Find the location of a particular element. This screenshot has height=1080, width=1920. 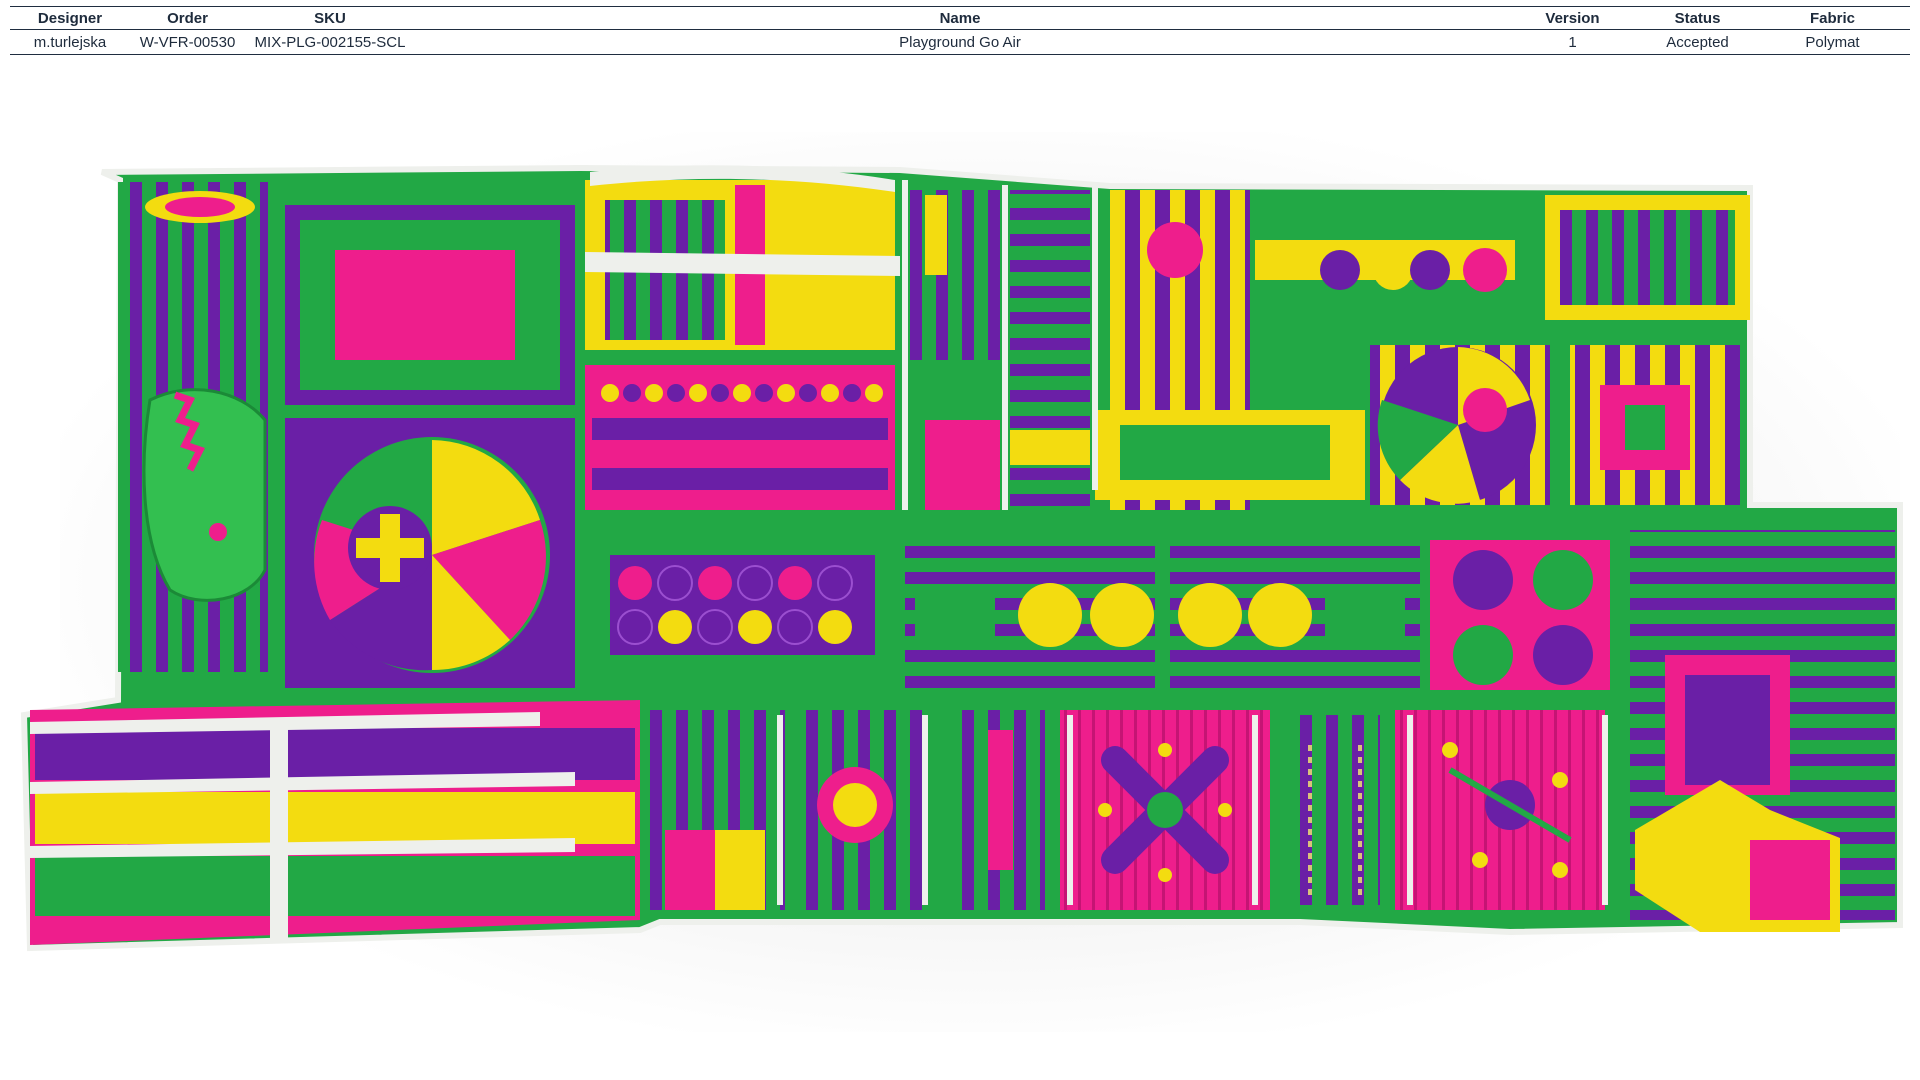

version-value: 1 is located at coordinates (1572, 42).